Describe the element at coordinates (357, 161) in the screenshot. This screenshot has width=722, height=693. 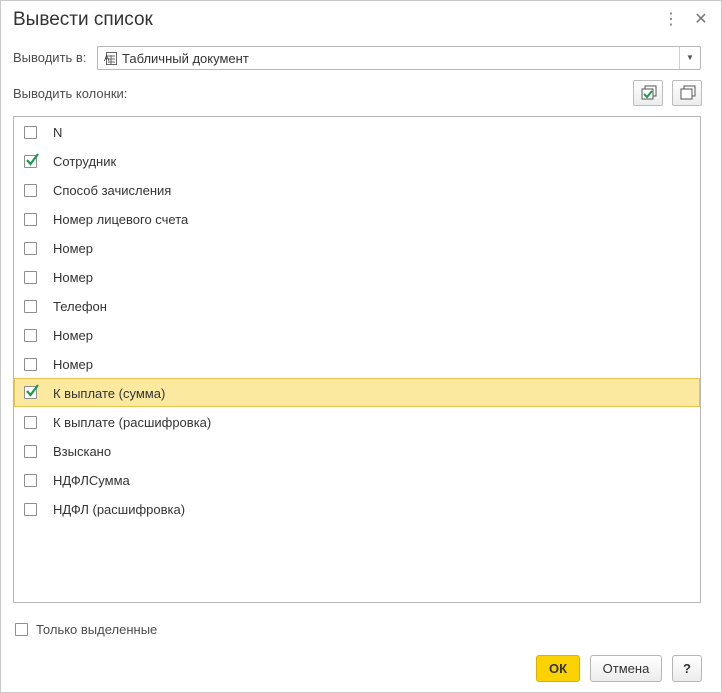
I see `list-item: Сотрудник` at that location.